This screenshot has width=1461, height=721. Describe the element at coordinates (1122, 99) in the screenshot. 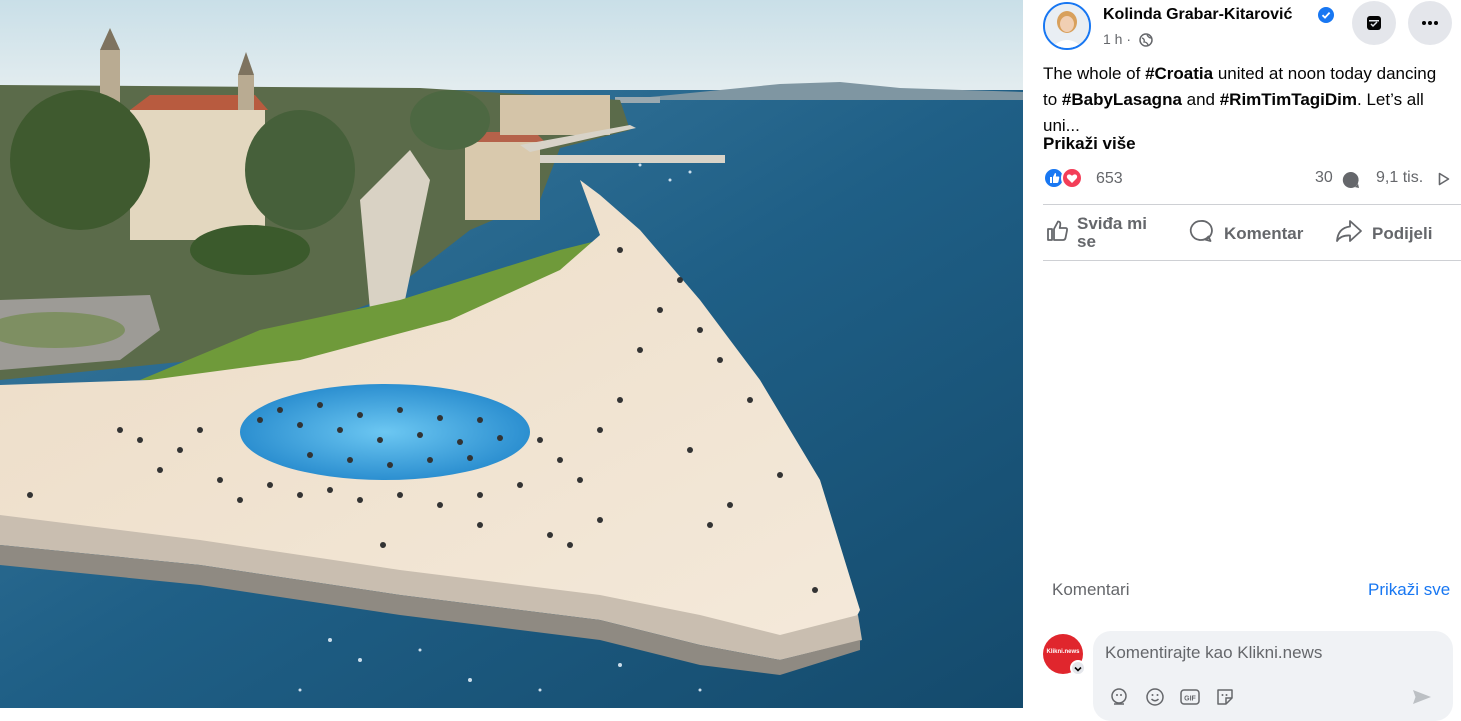

I see `hashtag-babylasagna: #BabyLasagna` at that location.